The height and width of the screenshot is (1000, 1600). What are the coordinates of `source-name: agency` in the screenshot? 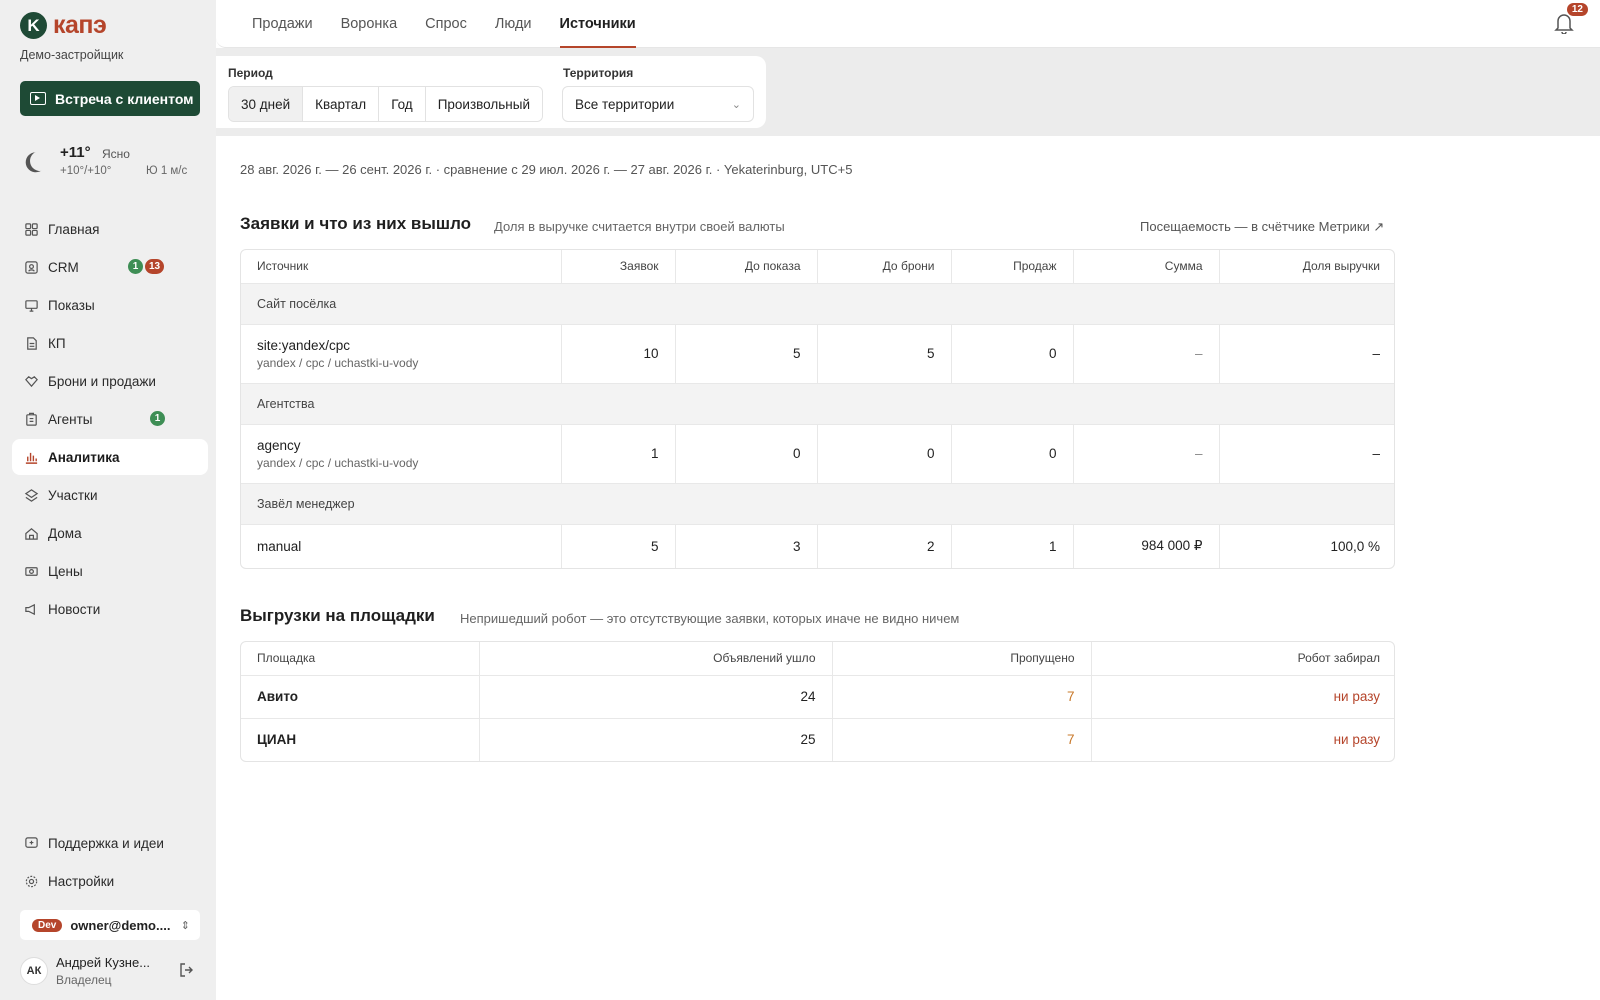 It's located at (279, 445).